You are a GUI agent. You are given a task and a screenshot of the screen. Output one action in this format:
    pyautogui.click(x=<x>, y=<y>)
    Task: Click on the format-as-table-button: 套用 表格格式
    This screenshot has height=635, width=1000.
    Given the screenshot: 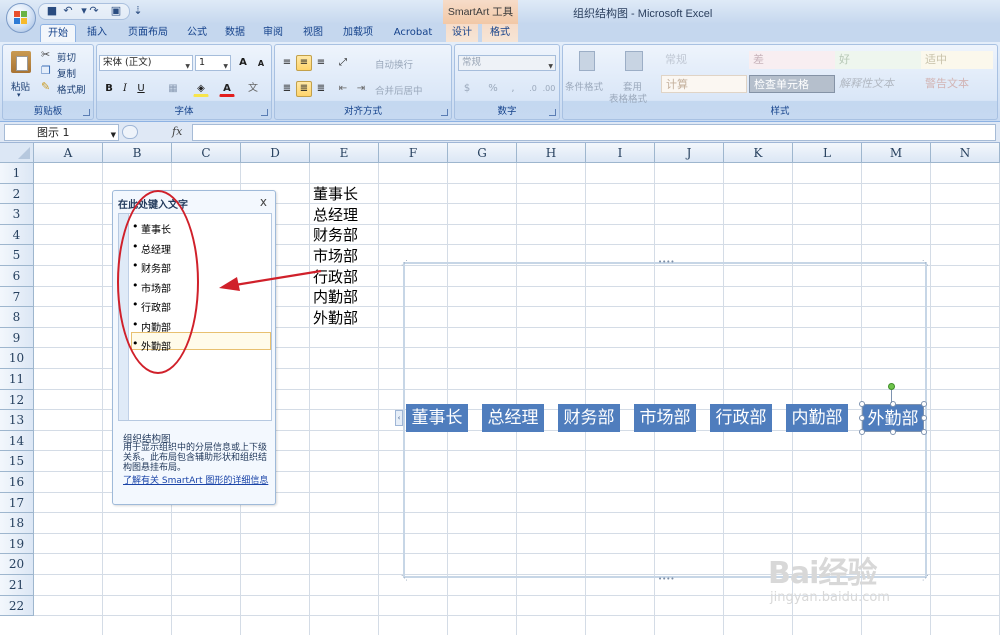 What is the action you would take?
    pyautogui.click(x=634, y=77)
    